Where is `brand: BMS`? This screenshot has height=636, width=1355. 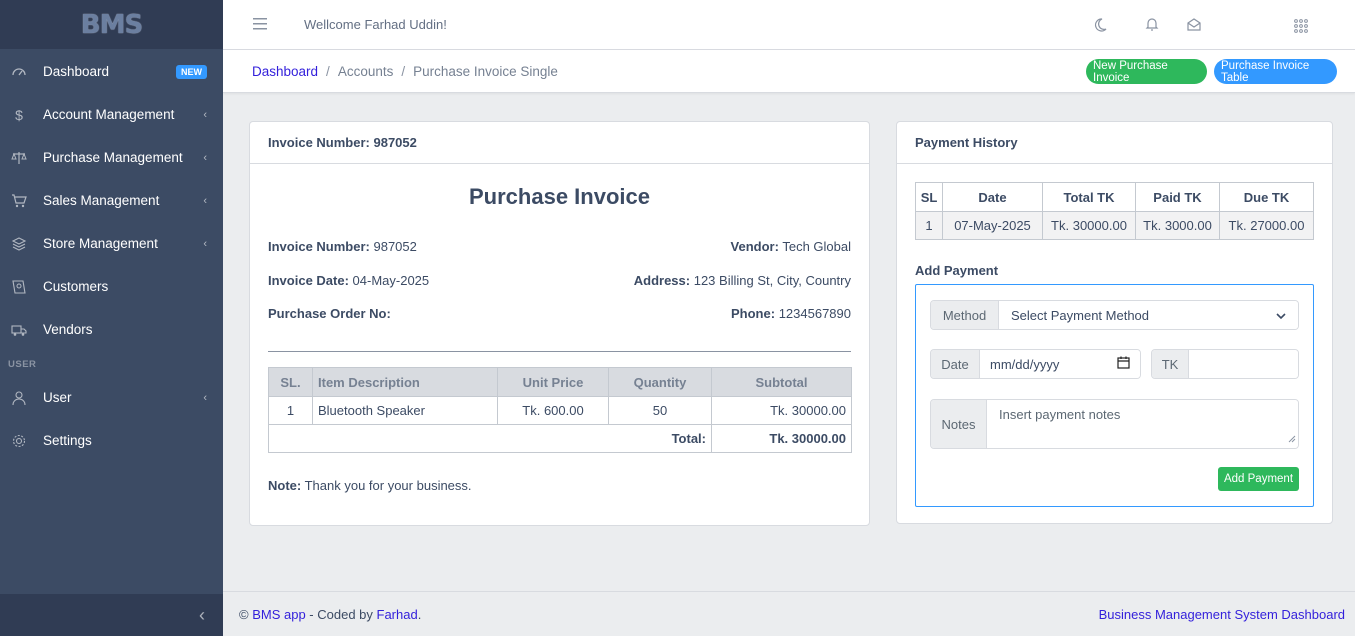 brand: BMS is located at coordinates (111, 24).